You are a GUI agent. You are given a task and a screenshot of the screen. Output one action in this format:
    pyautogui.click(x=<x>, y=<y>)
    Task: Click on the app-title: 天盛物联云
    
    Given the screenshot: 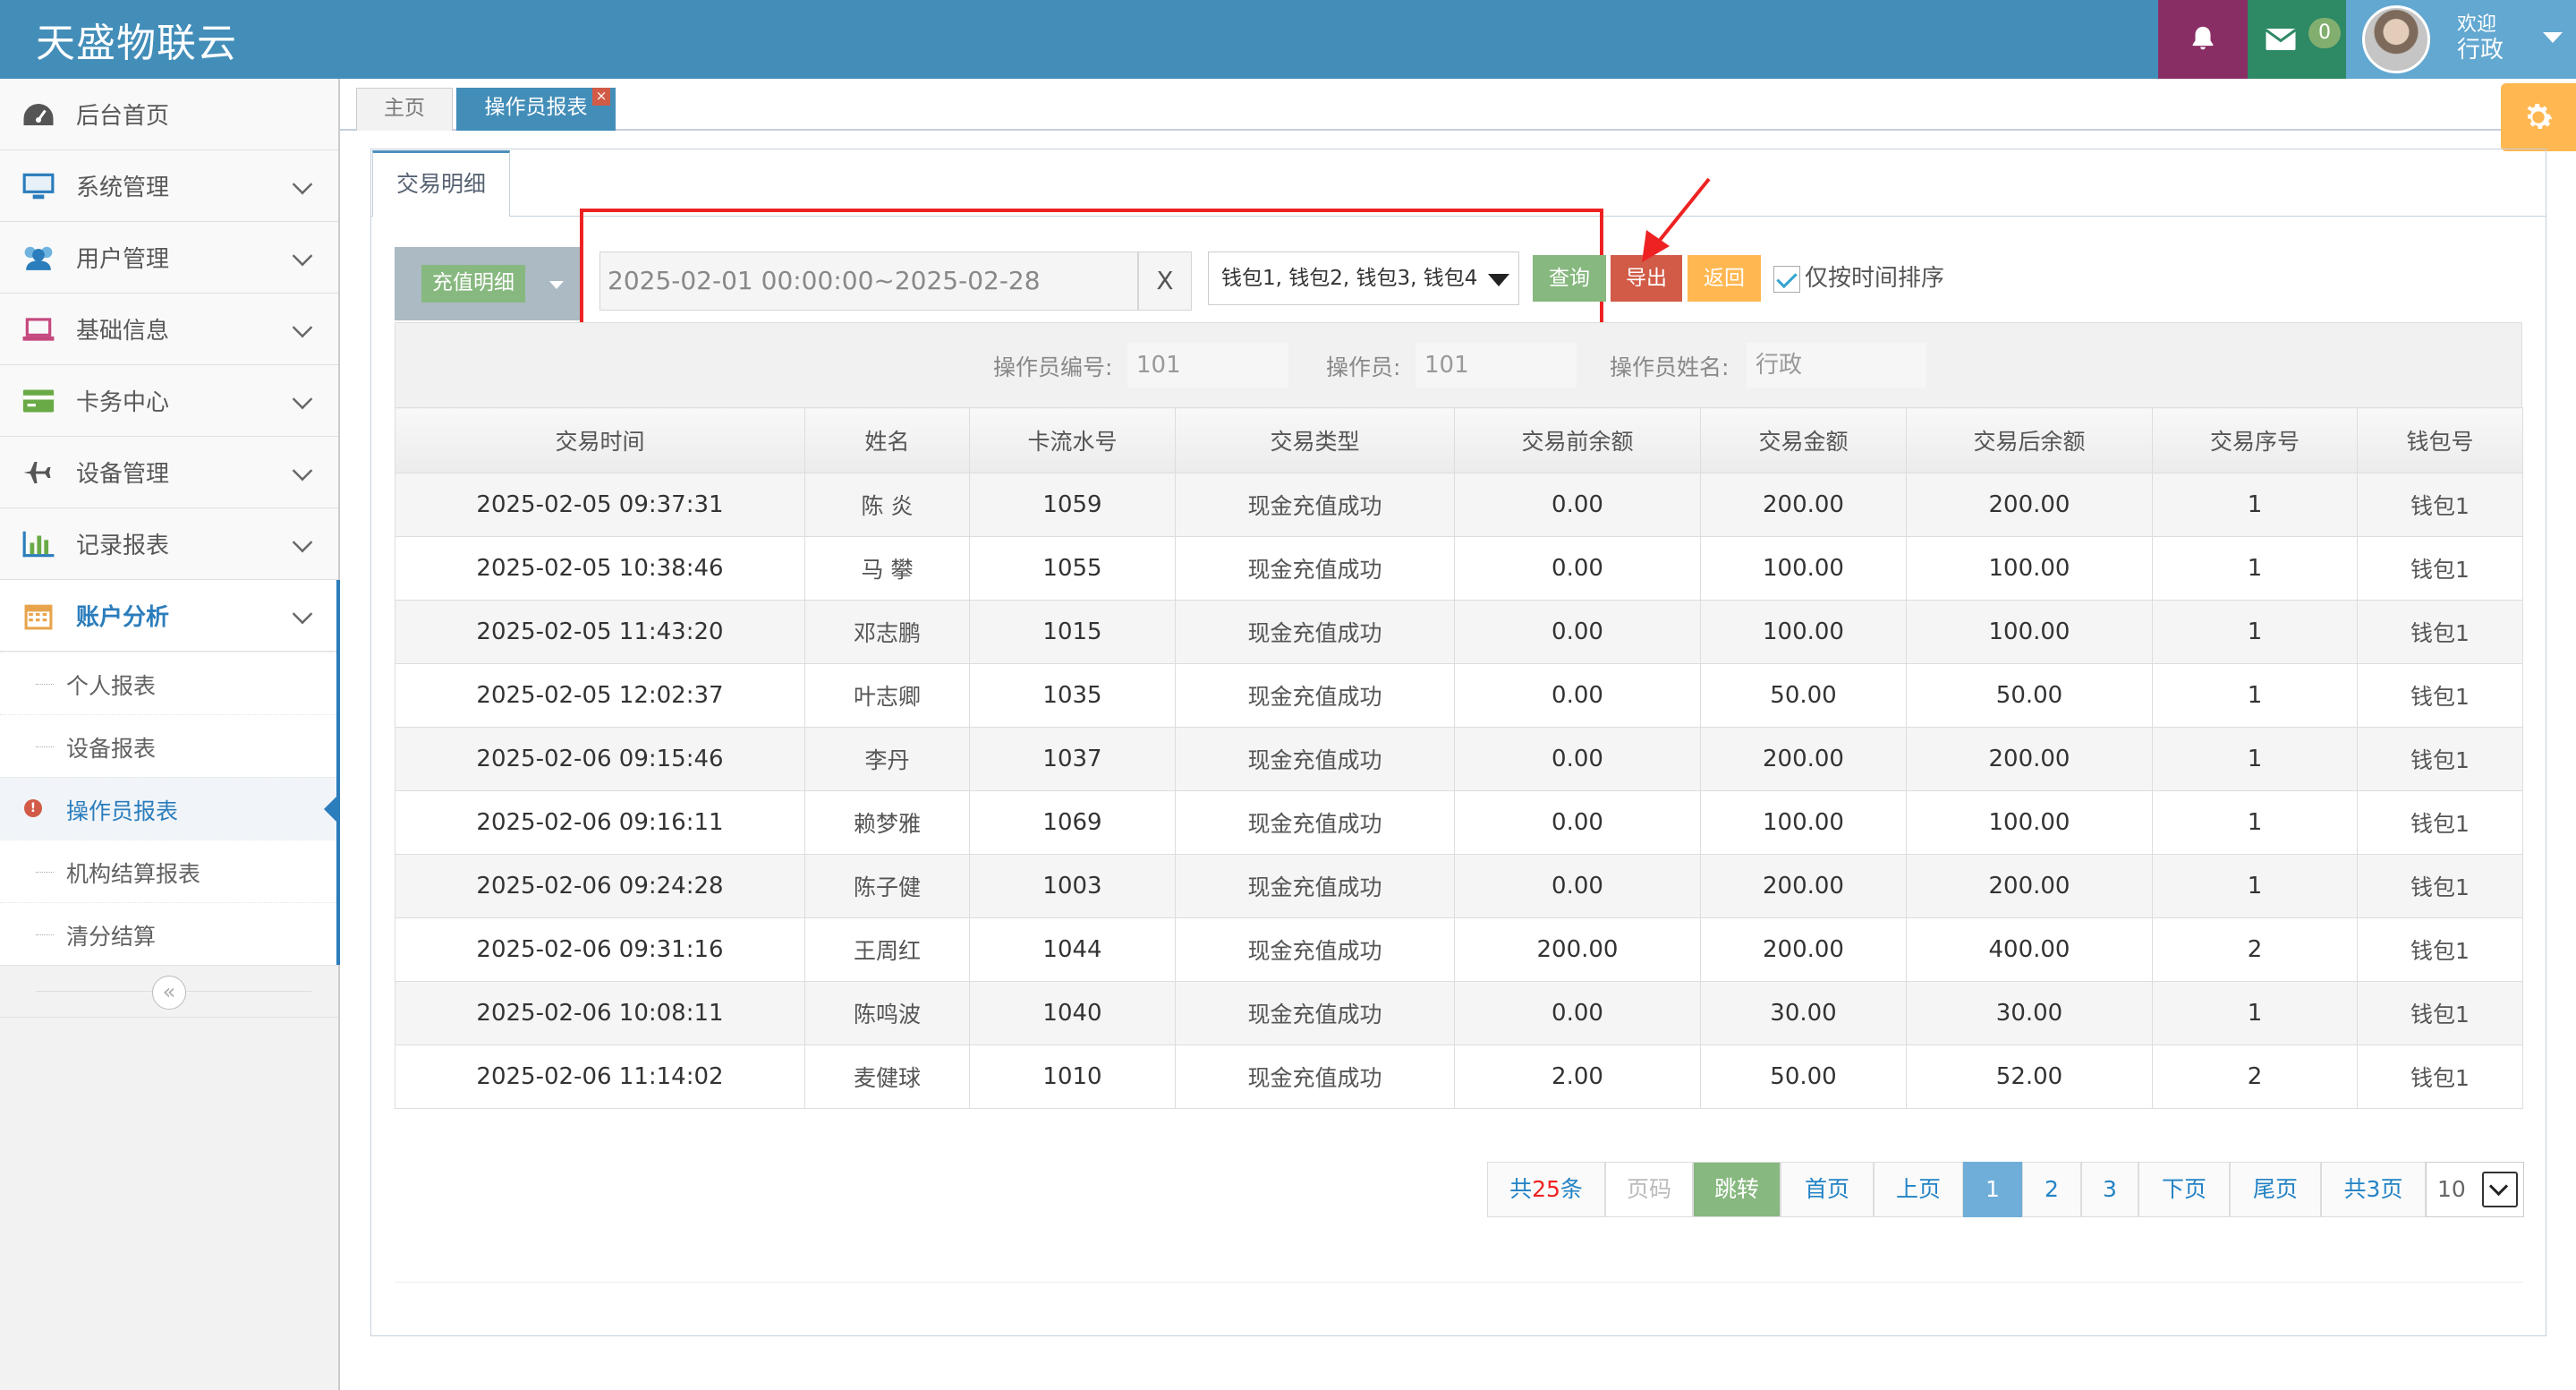 What is the action you would take?
    pyautogui.click(x=136, y=39)
    